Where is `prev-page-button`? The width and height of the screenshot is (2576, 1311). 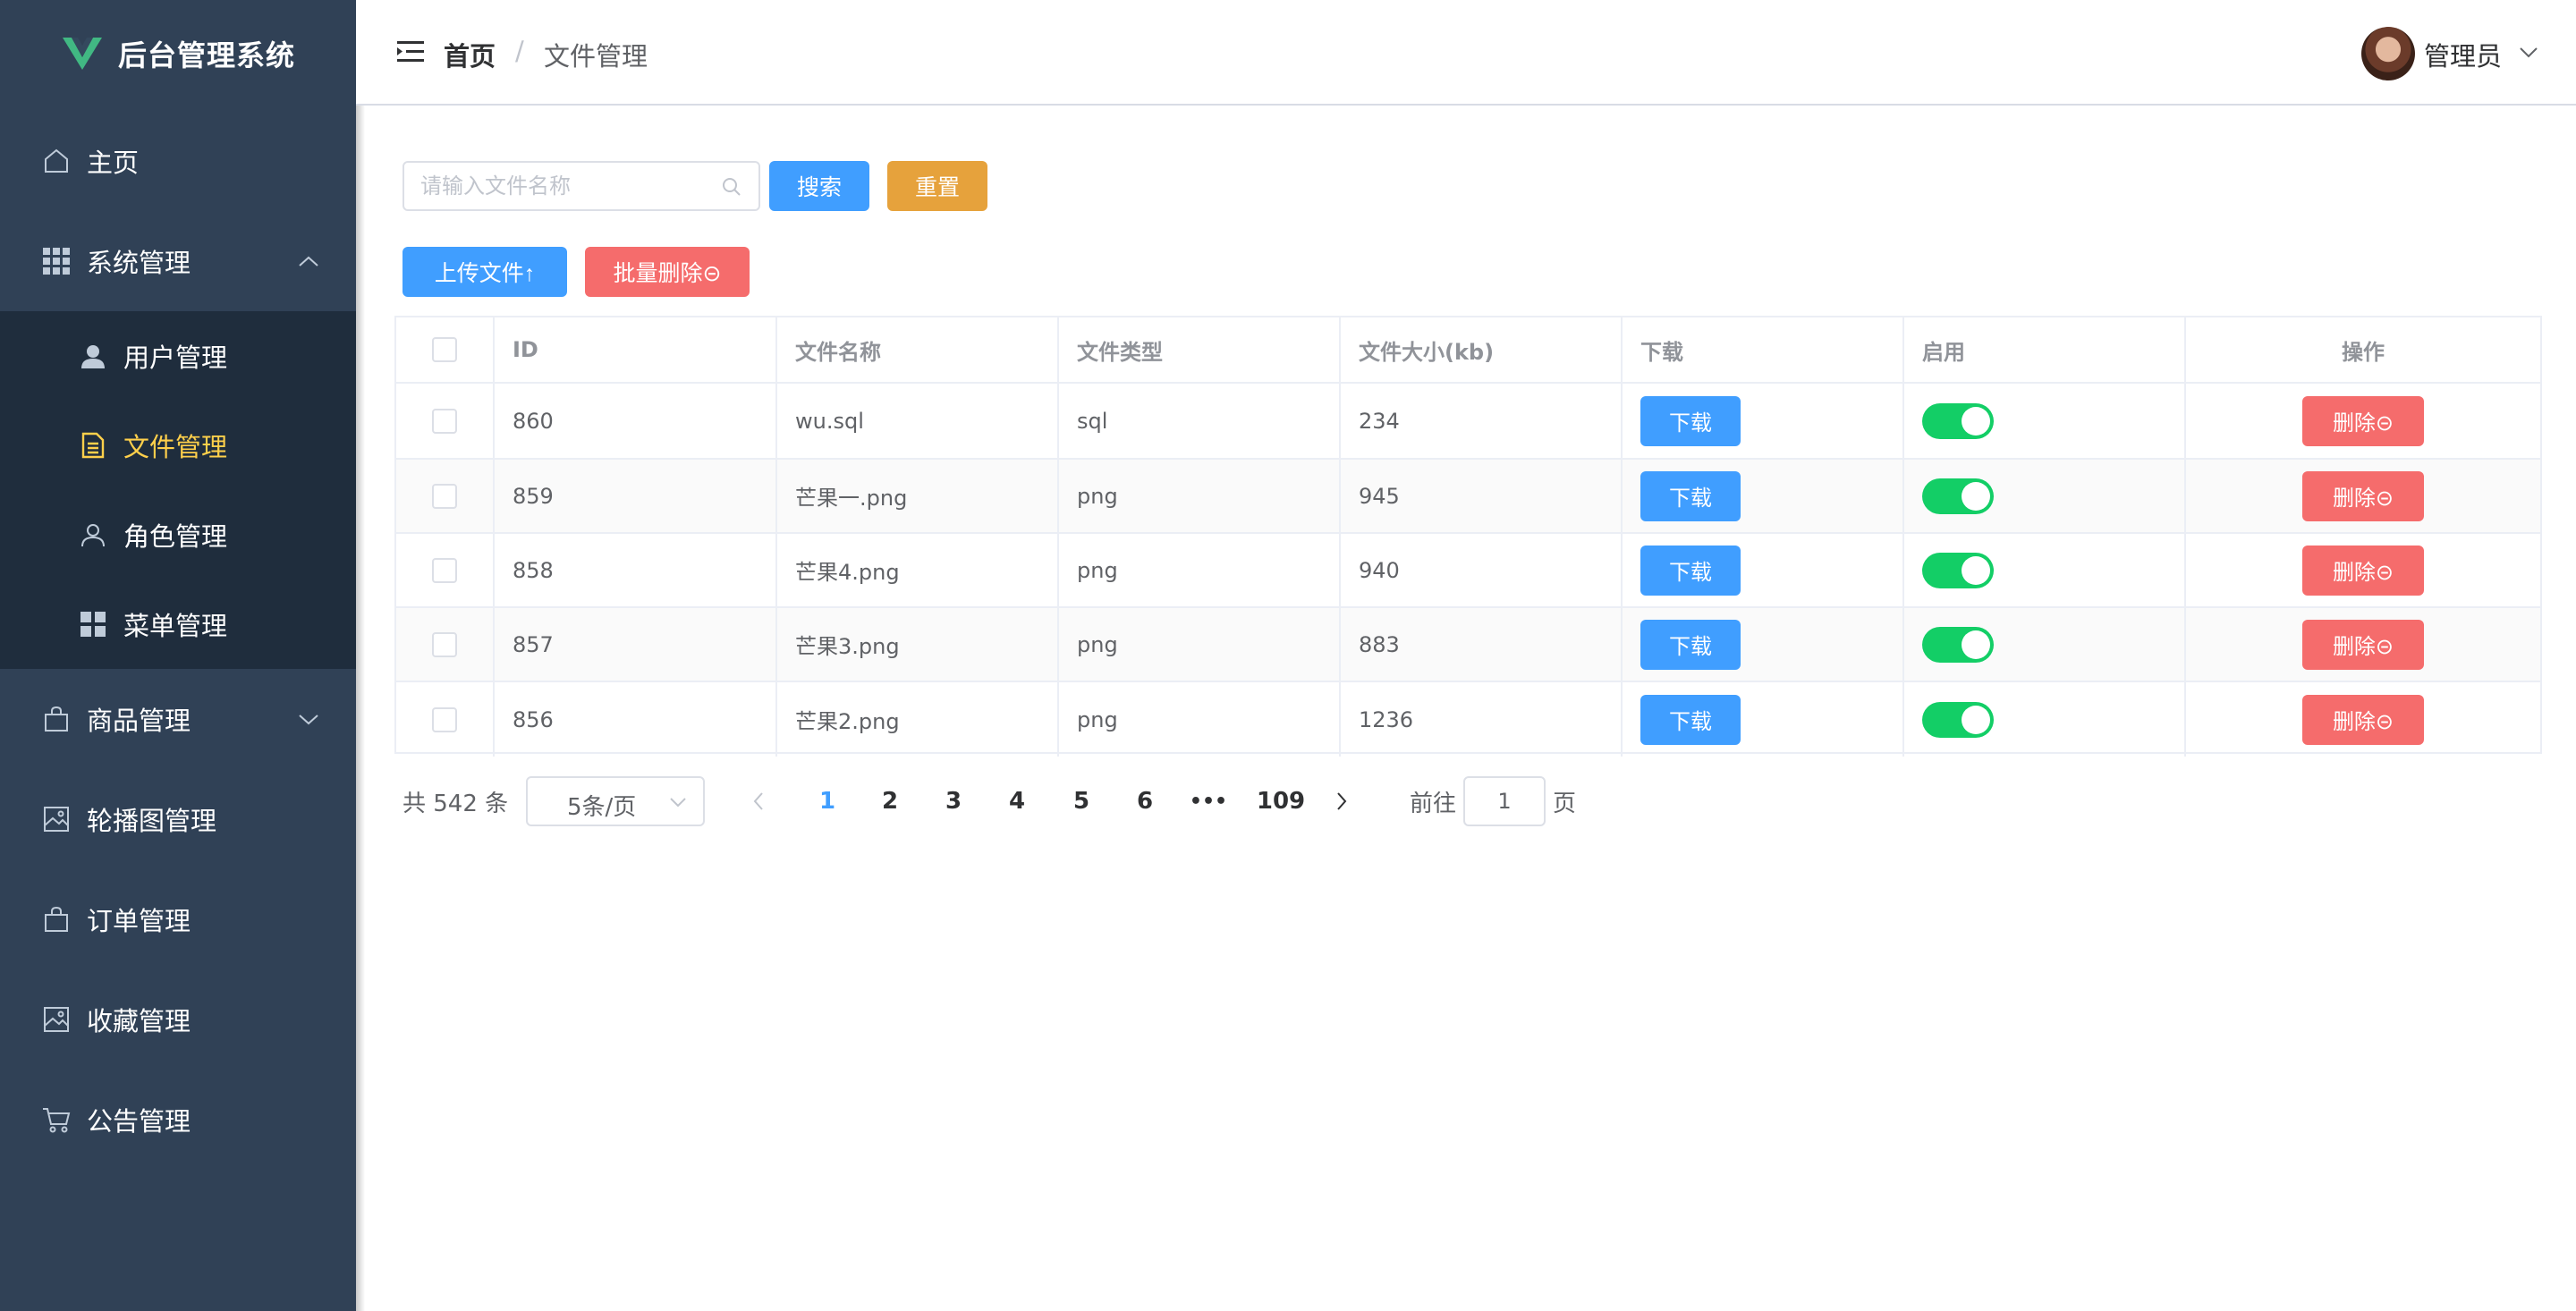
prev-page-button is located at coordinates (758, 801).